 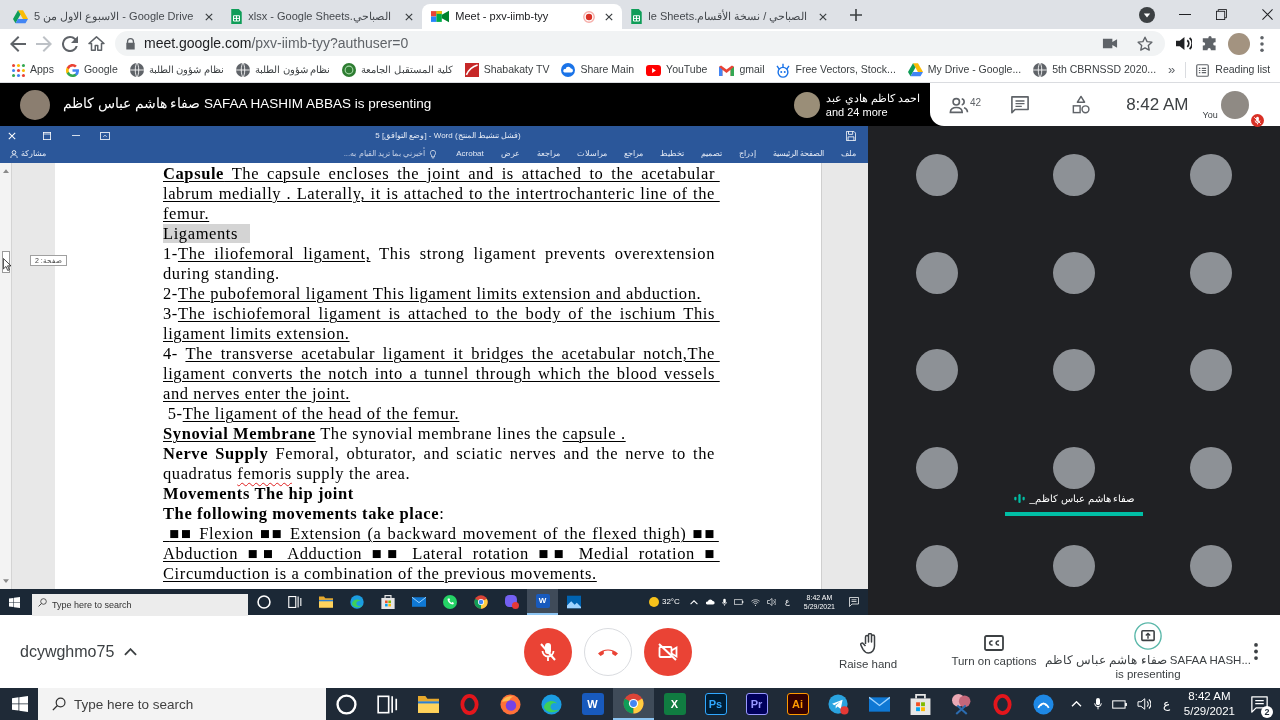 What do you see at coordinates (1097, 704) in the screenshot?
I see `microphone-icon` at bounding box center [1097, 704].